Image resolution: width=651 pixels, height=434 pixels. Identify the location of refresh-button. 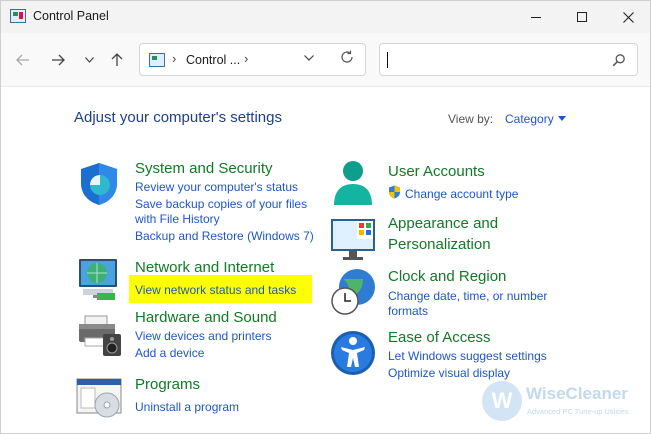
(347, 59).